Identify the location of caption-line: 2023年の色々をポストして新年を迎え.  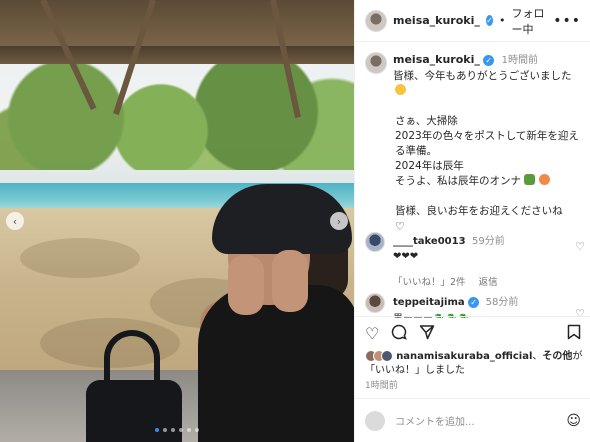
(487, 136).